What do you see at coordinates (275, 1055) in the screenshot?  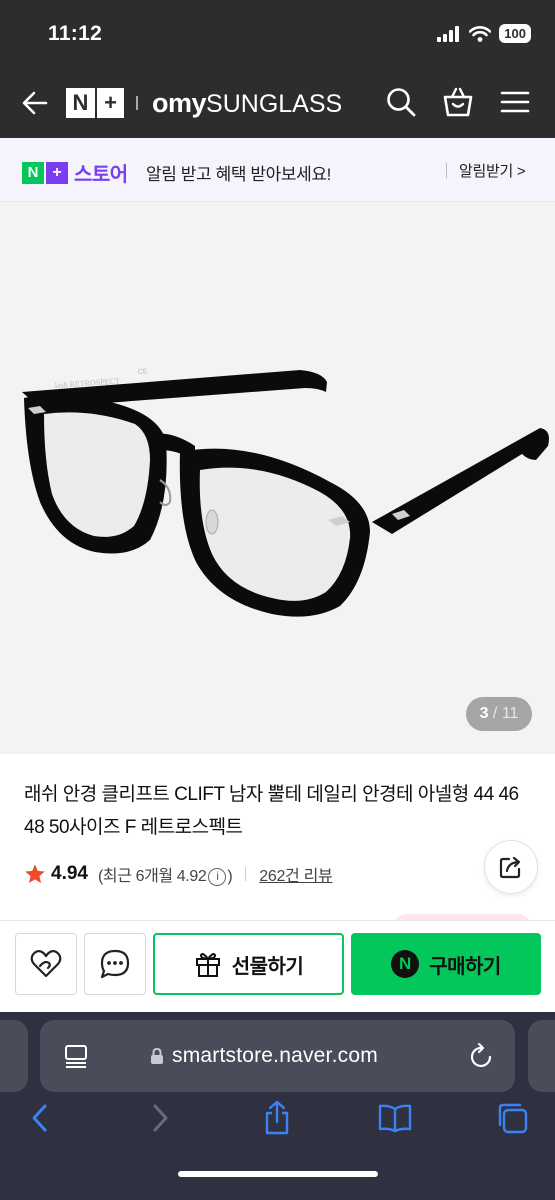 I see `url-text: smartstore.naver.com` at bounding box center [275, 1055].